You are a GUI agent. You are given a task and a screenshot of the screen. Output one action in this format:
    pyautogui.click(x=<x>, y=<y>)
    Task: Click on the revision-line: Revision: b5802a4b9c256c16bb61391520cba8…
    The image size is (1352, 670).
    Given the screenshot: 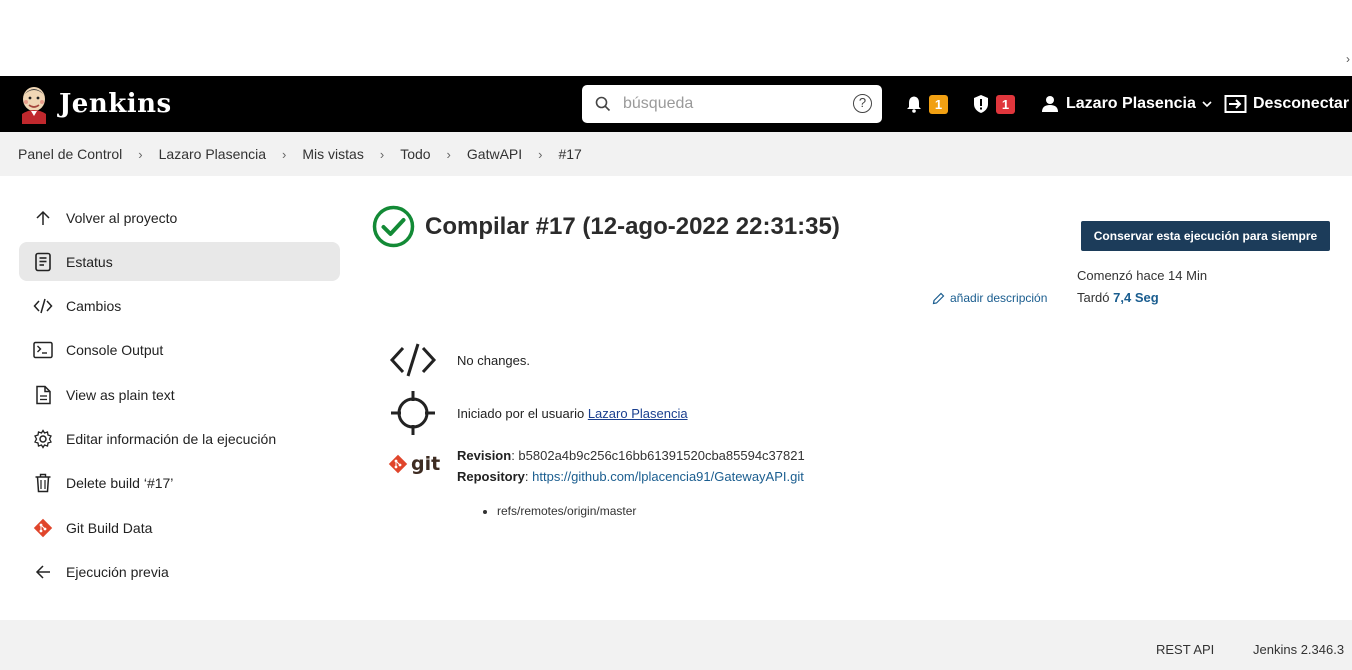 What is the action you would take?
    pyautogui.click(x=631, y=455)
    